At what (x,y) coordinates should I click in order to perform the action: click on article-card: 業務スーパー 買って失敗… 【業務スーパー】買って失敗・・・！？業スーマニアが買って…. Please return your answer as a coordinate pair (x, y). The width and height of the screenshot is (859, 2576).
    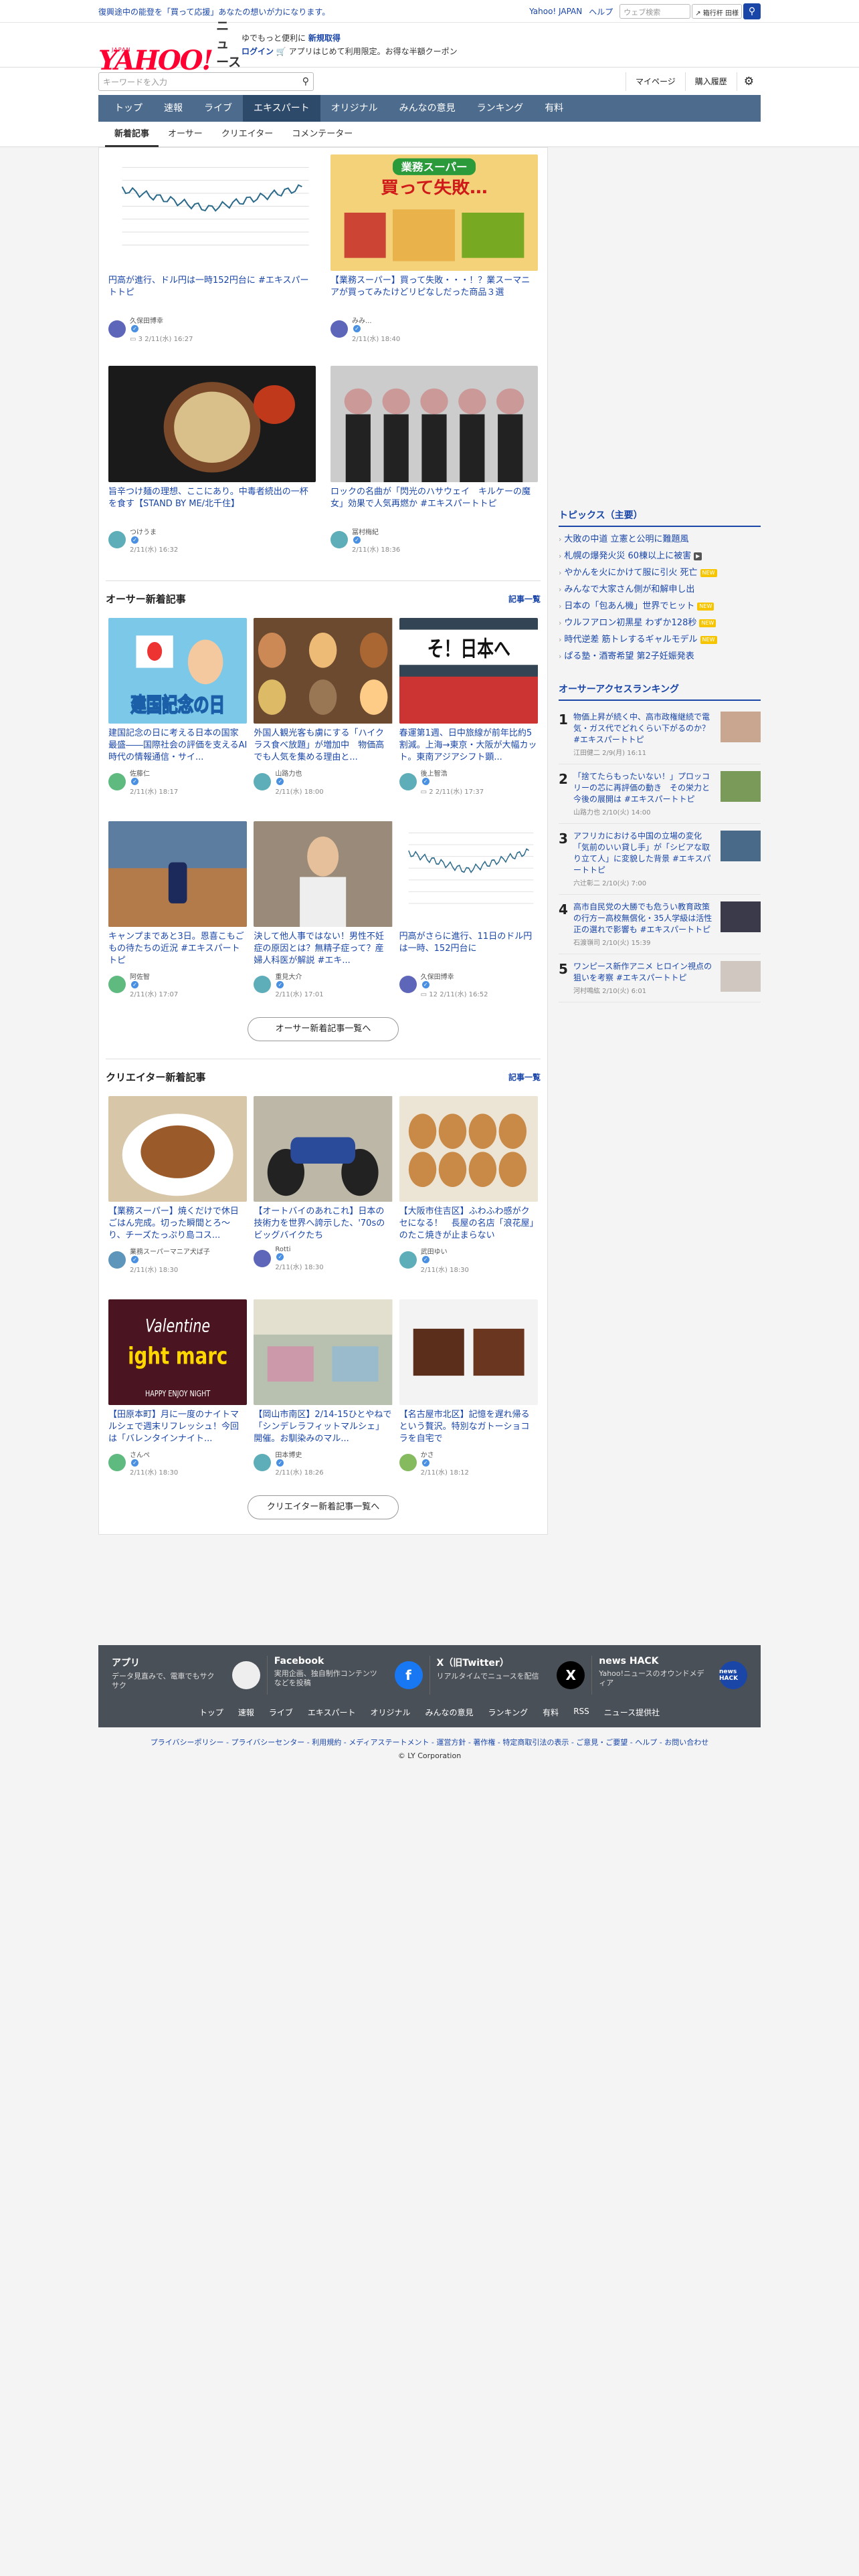
    Looking at the image, I should click on (434, 249).